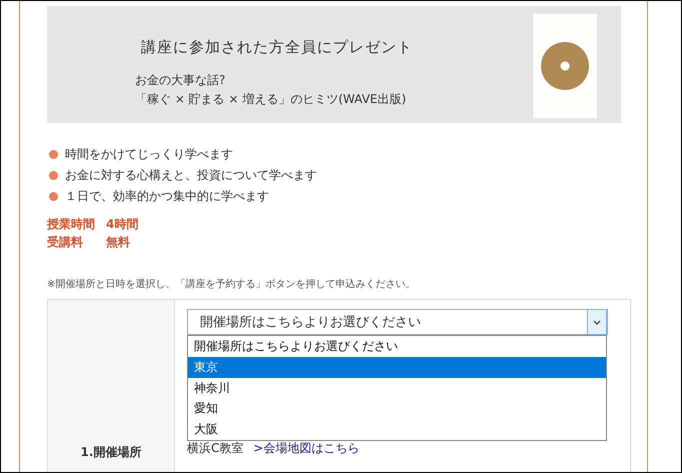 The image size is (682, 473). I want to click on dropdown-option: 愛知, so click(397, 409).